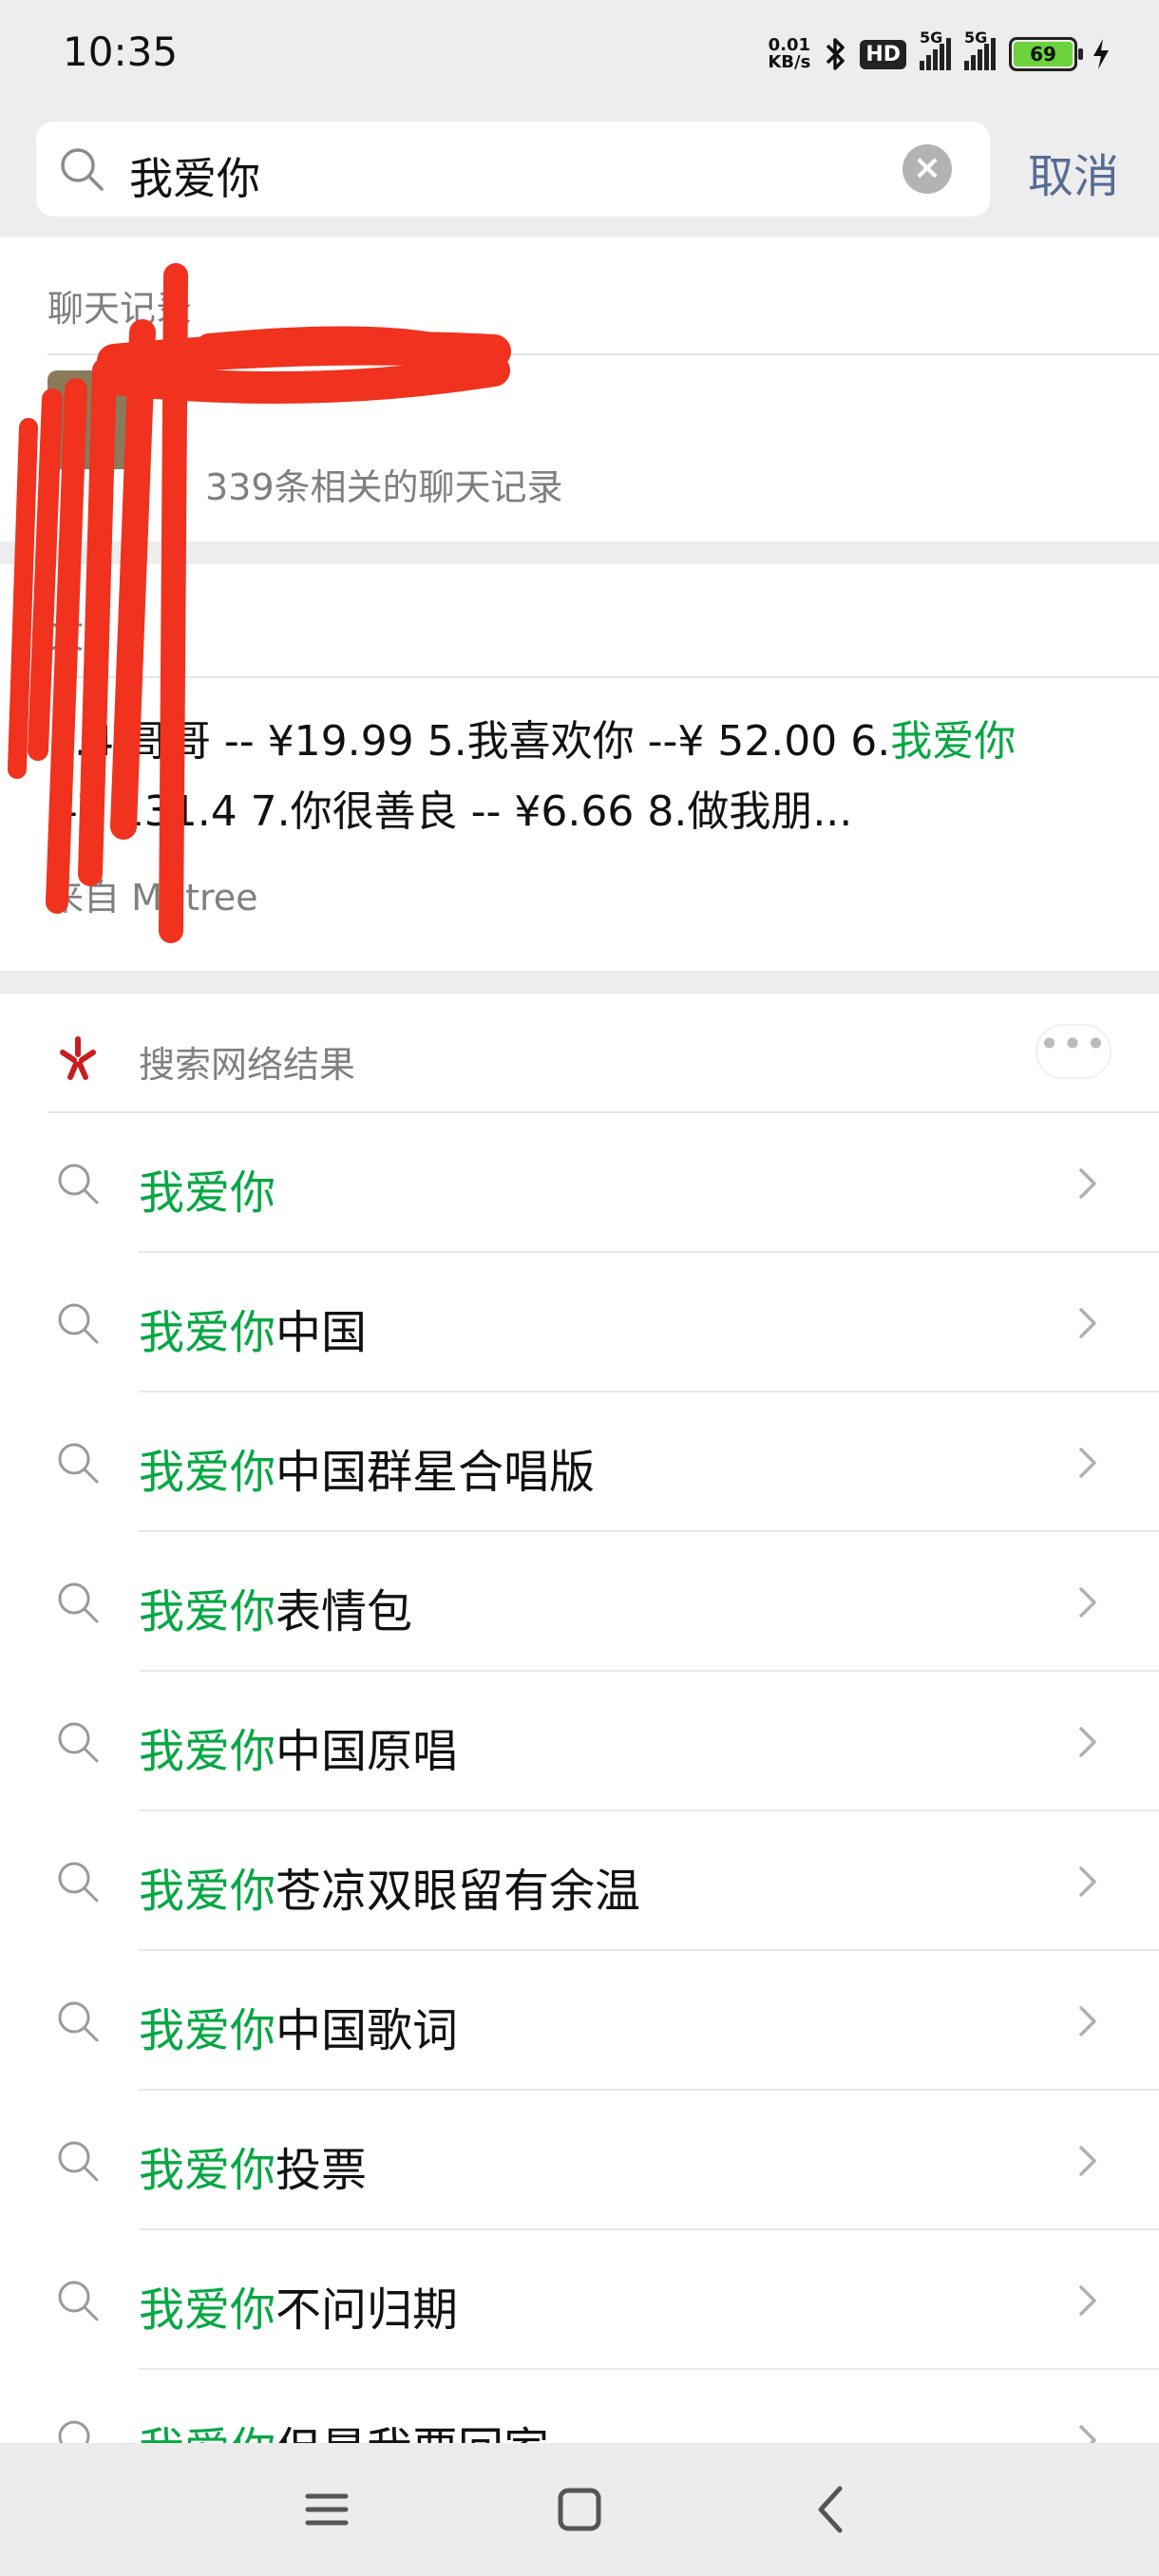 The height and width of the screenshot is (2576, 1159). Describe the element at coordinates (120, 309) in the screenshot. I see `chat-records-header: 聊天记录` at that location.